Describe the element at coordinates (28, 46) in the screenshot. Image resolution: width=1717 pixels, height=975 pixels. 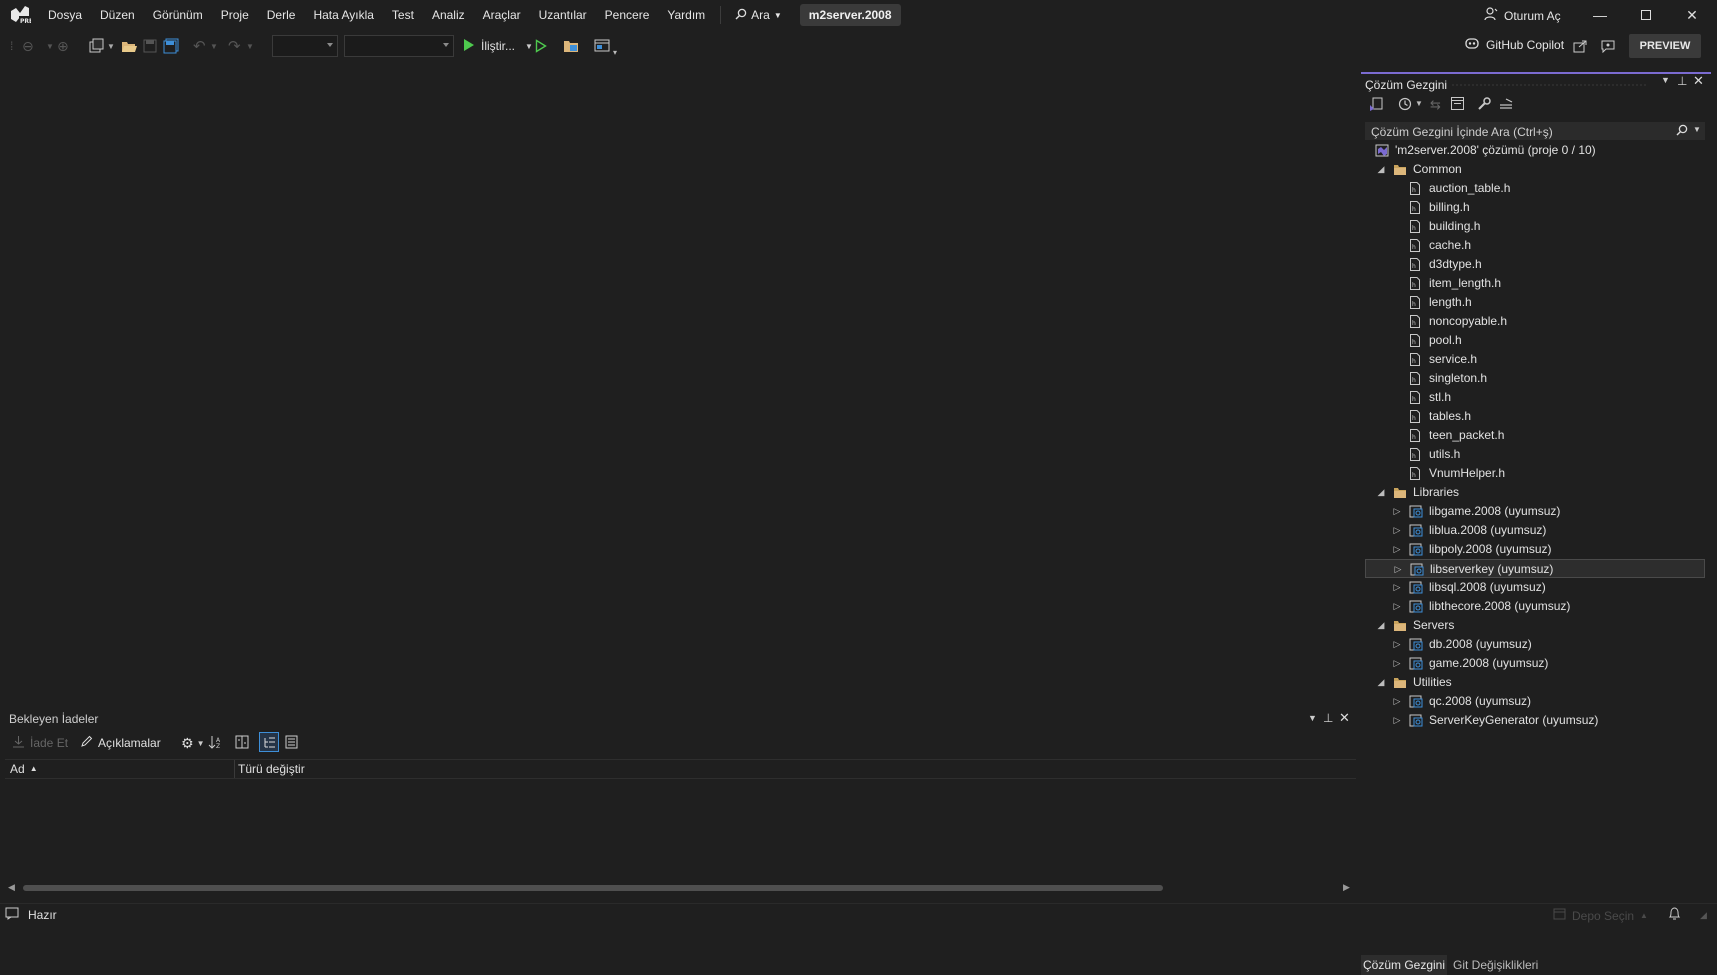
I see `back-icon: ⊖` at that location.